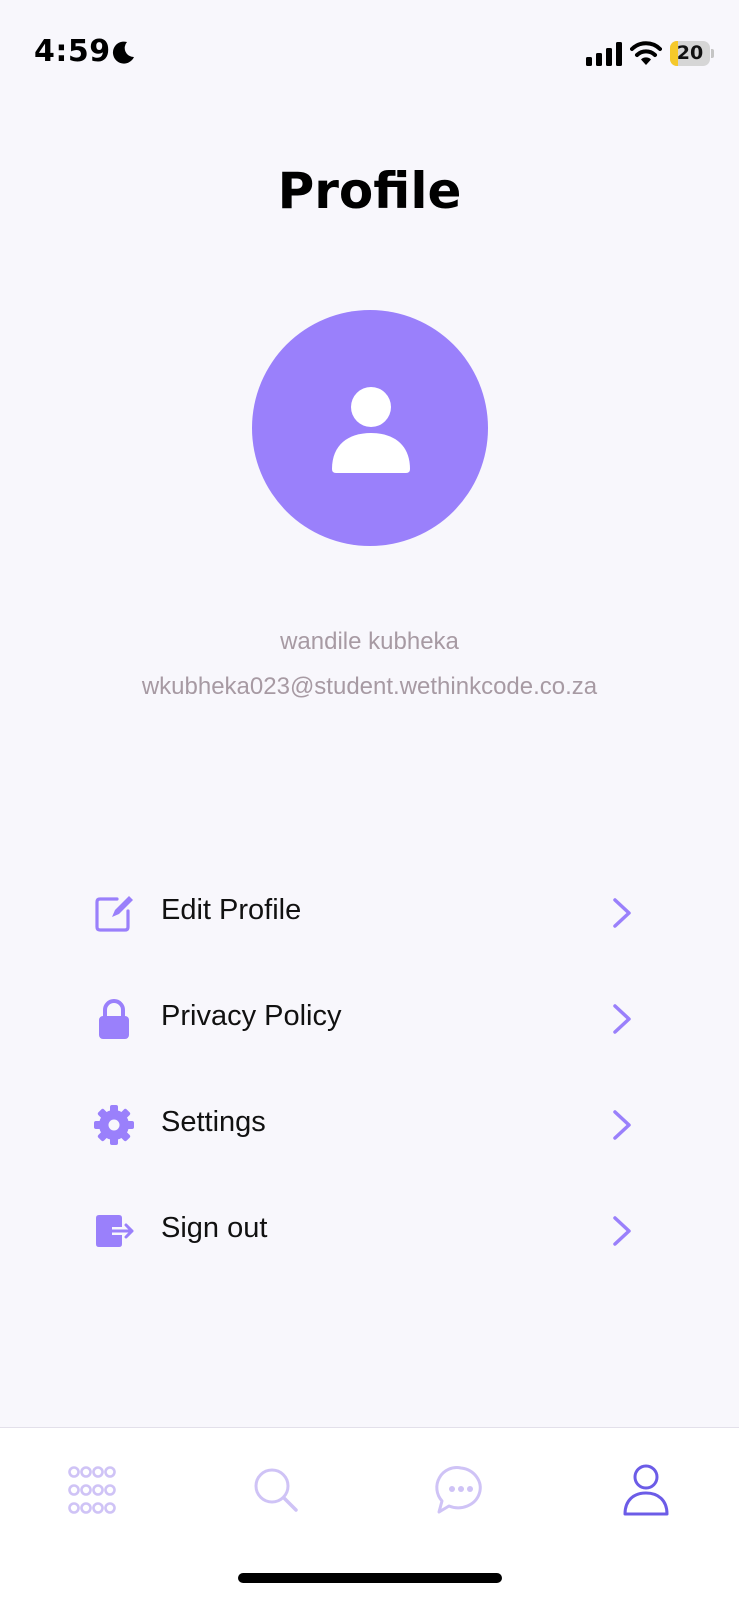 The image size is (739, 1601). What do you see at coordinates (604, 54) in the screenshot?
I see `signal-icon` at bounding box center [604, 54].